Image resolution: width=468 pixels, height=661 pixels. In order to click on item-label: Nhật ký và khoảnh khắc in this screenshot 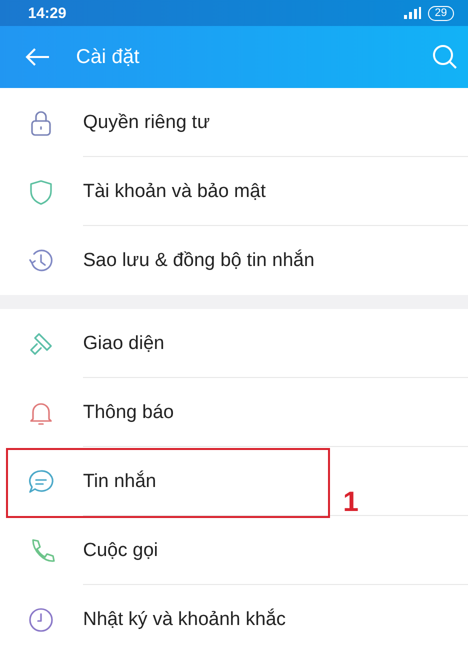, I will do `click(184, 619)`.